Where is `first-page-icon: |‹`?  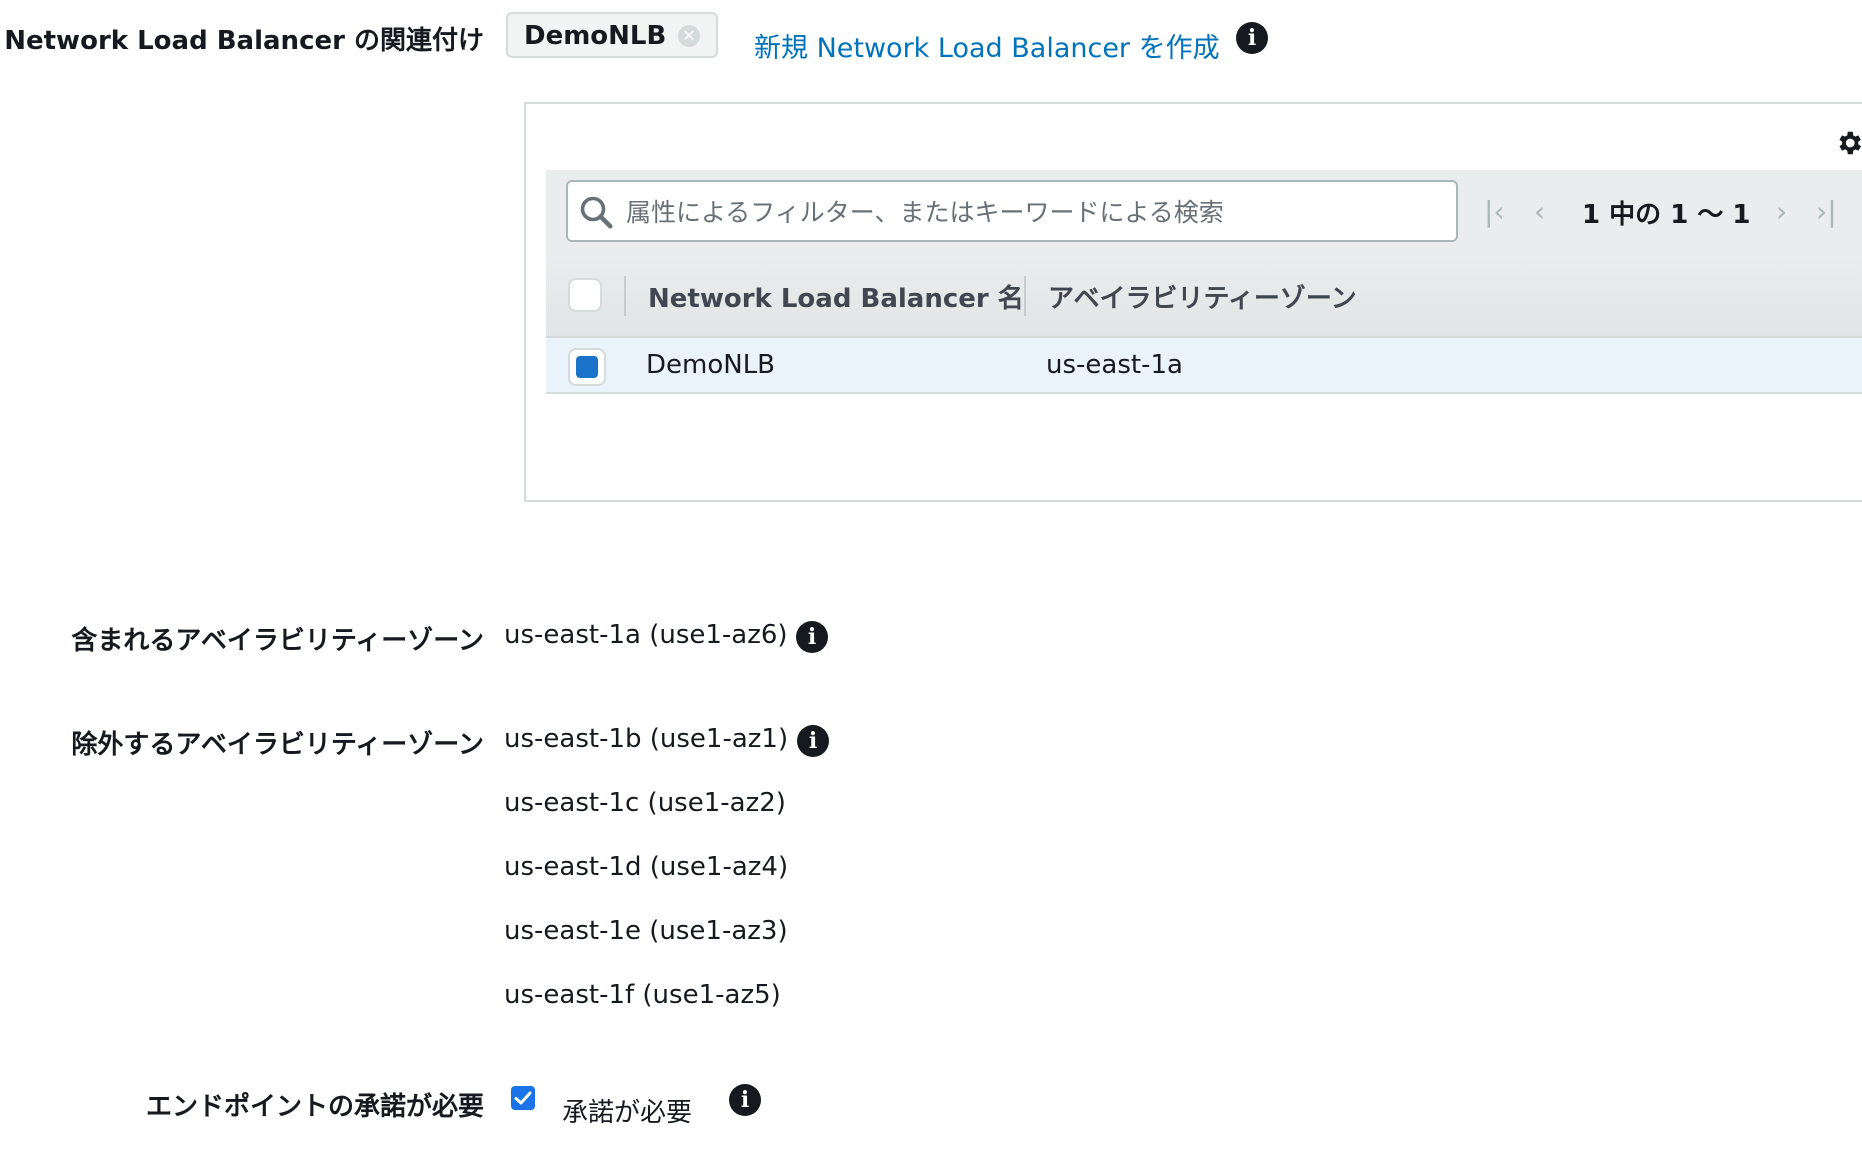 first-page-icon: |‹ is located at coordinates (1494, 212).